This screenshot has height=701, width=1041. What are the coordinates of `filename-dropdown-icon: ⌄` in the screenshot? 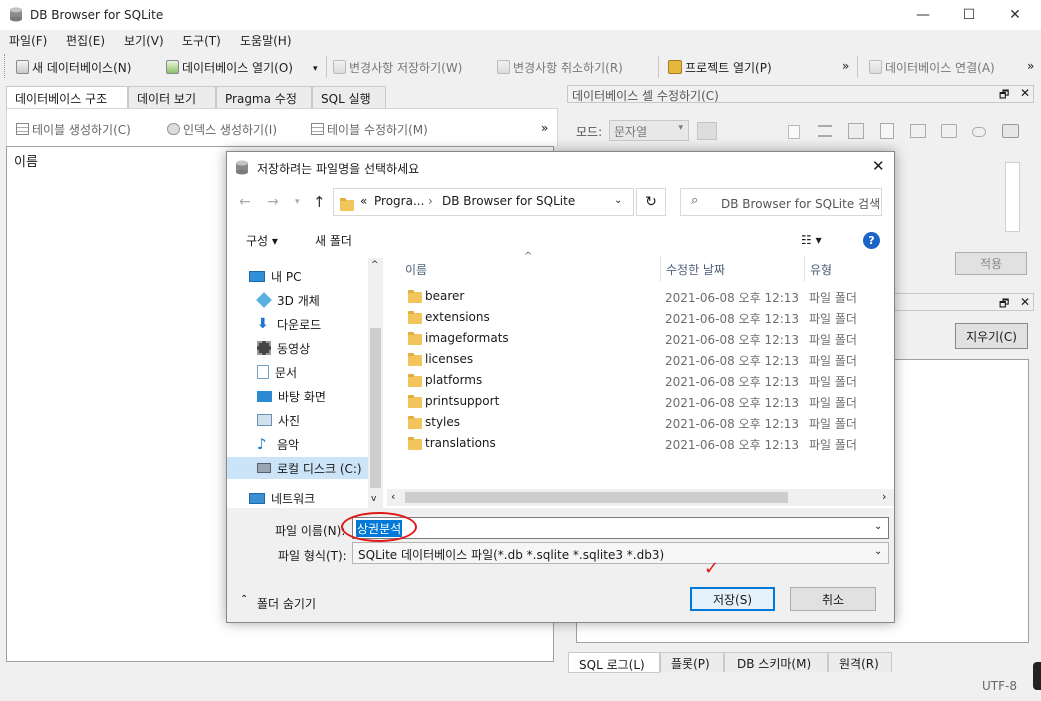 It's located at (878, 526).